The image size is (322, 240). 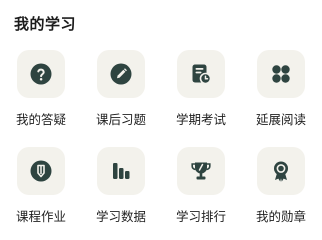 I want to click on menu-item-extended-reading: 延展阅读, so click(x=281, y=98).